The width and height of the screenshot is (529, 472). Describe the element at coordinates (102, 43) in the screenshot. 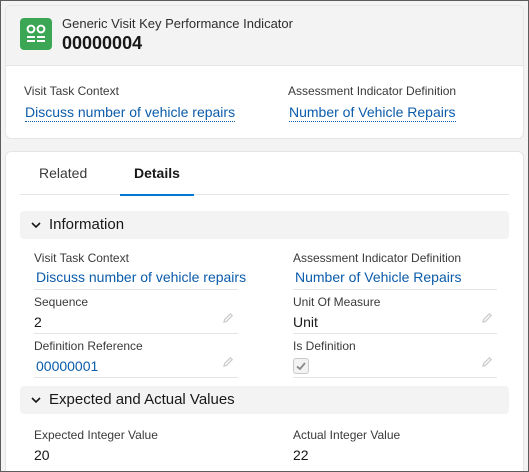

I see `record-name: 00000004` at that location.